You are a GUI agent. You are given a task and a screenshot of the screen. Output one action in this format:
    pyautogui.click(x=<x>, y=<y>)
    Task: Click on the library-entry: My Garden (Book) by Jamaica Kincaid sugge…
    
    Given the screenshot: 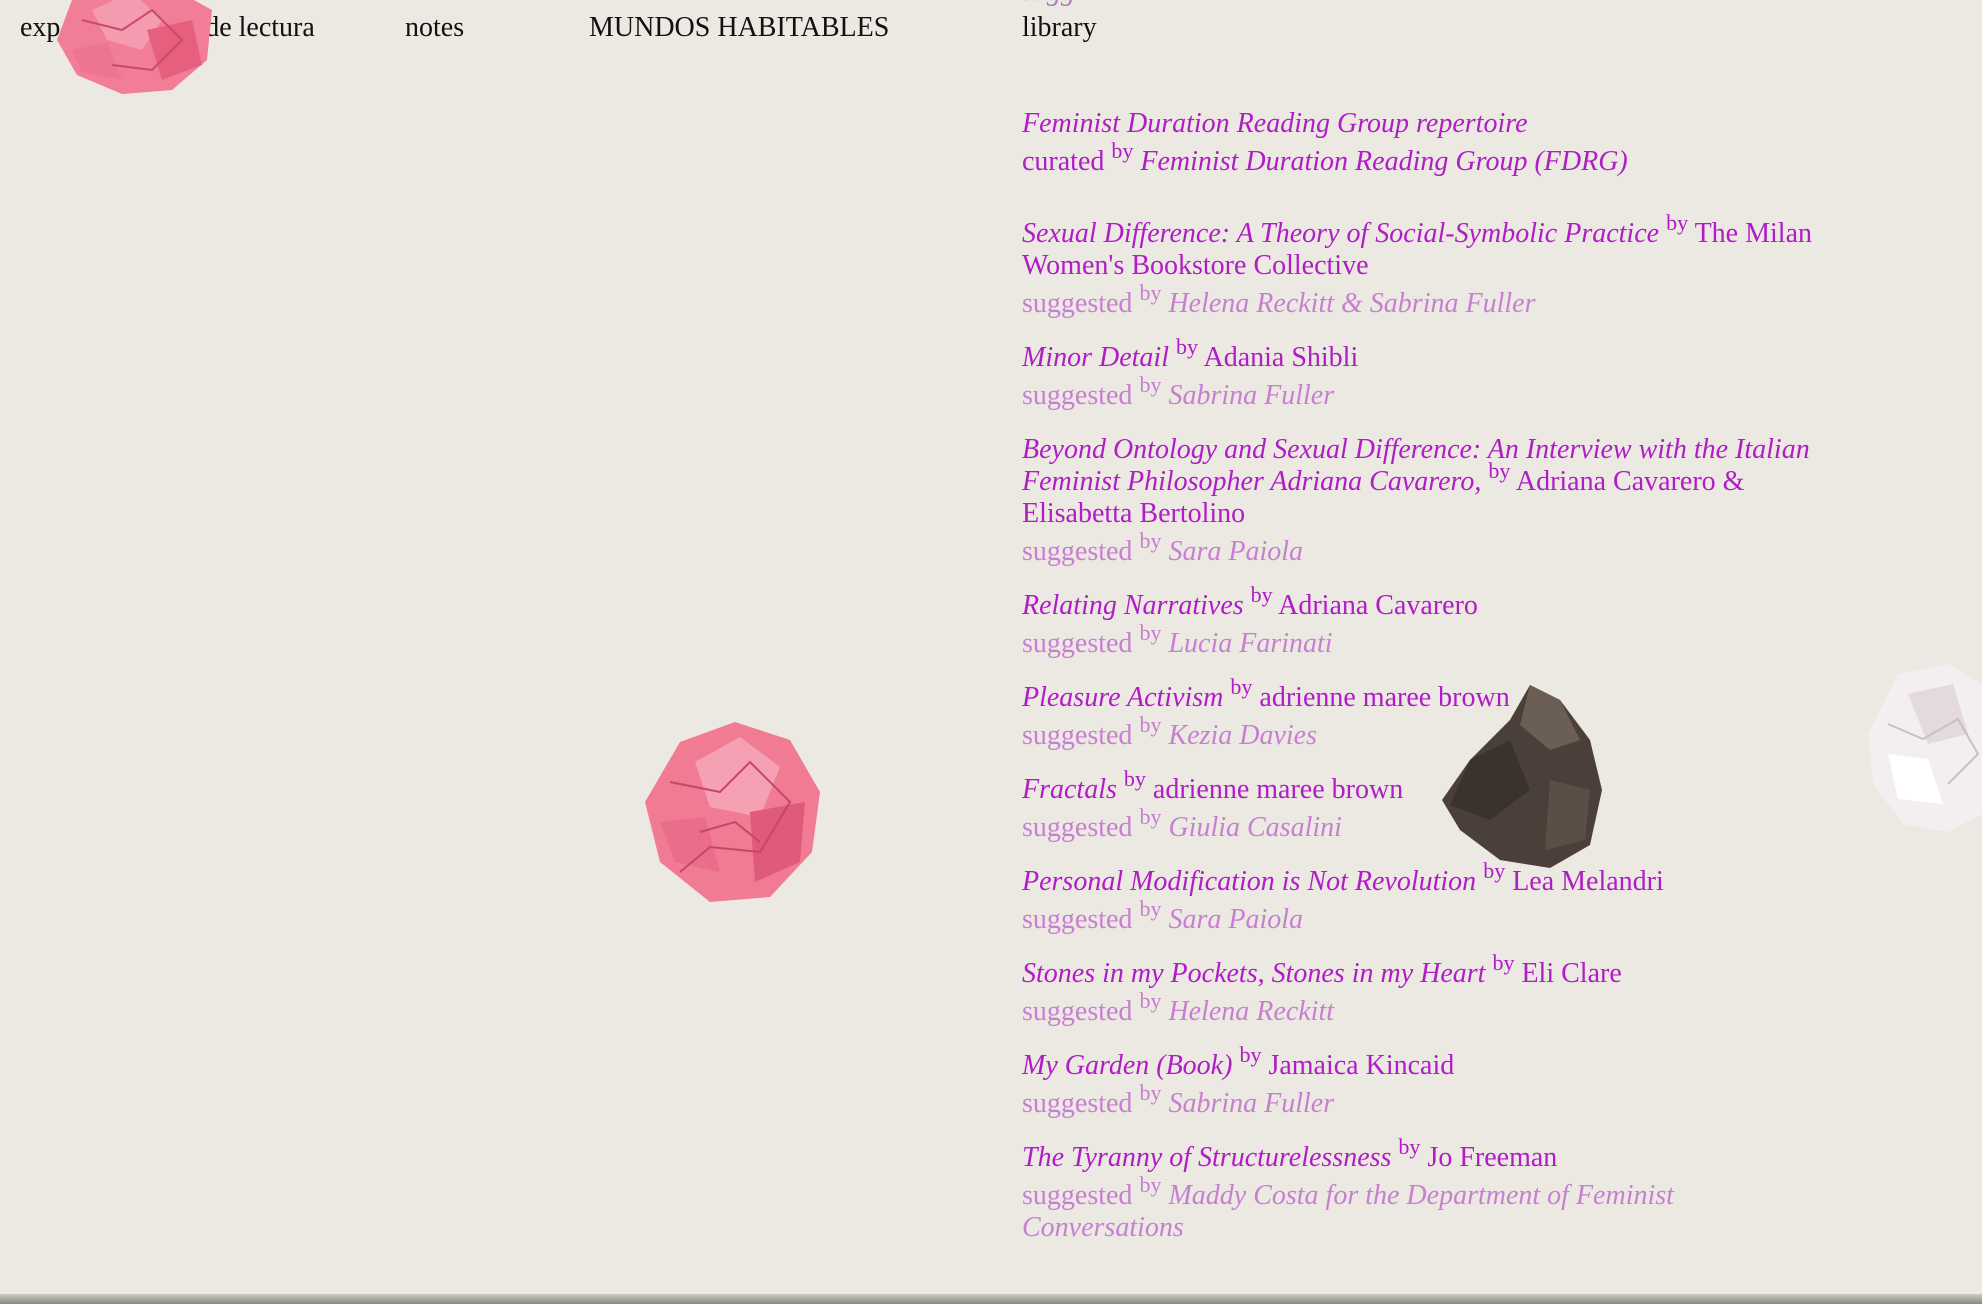 What is the action you would take?
    pyautogui.click(x=1432, y=1081)
    